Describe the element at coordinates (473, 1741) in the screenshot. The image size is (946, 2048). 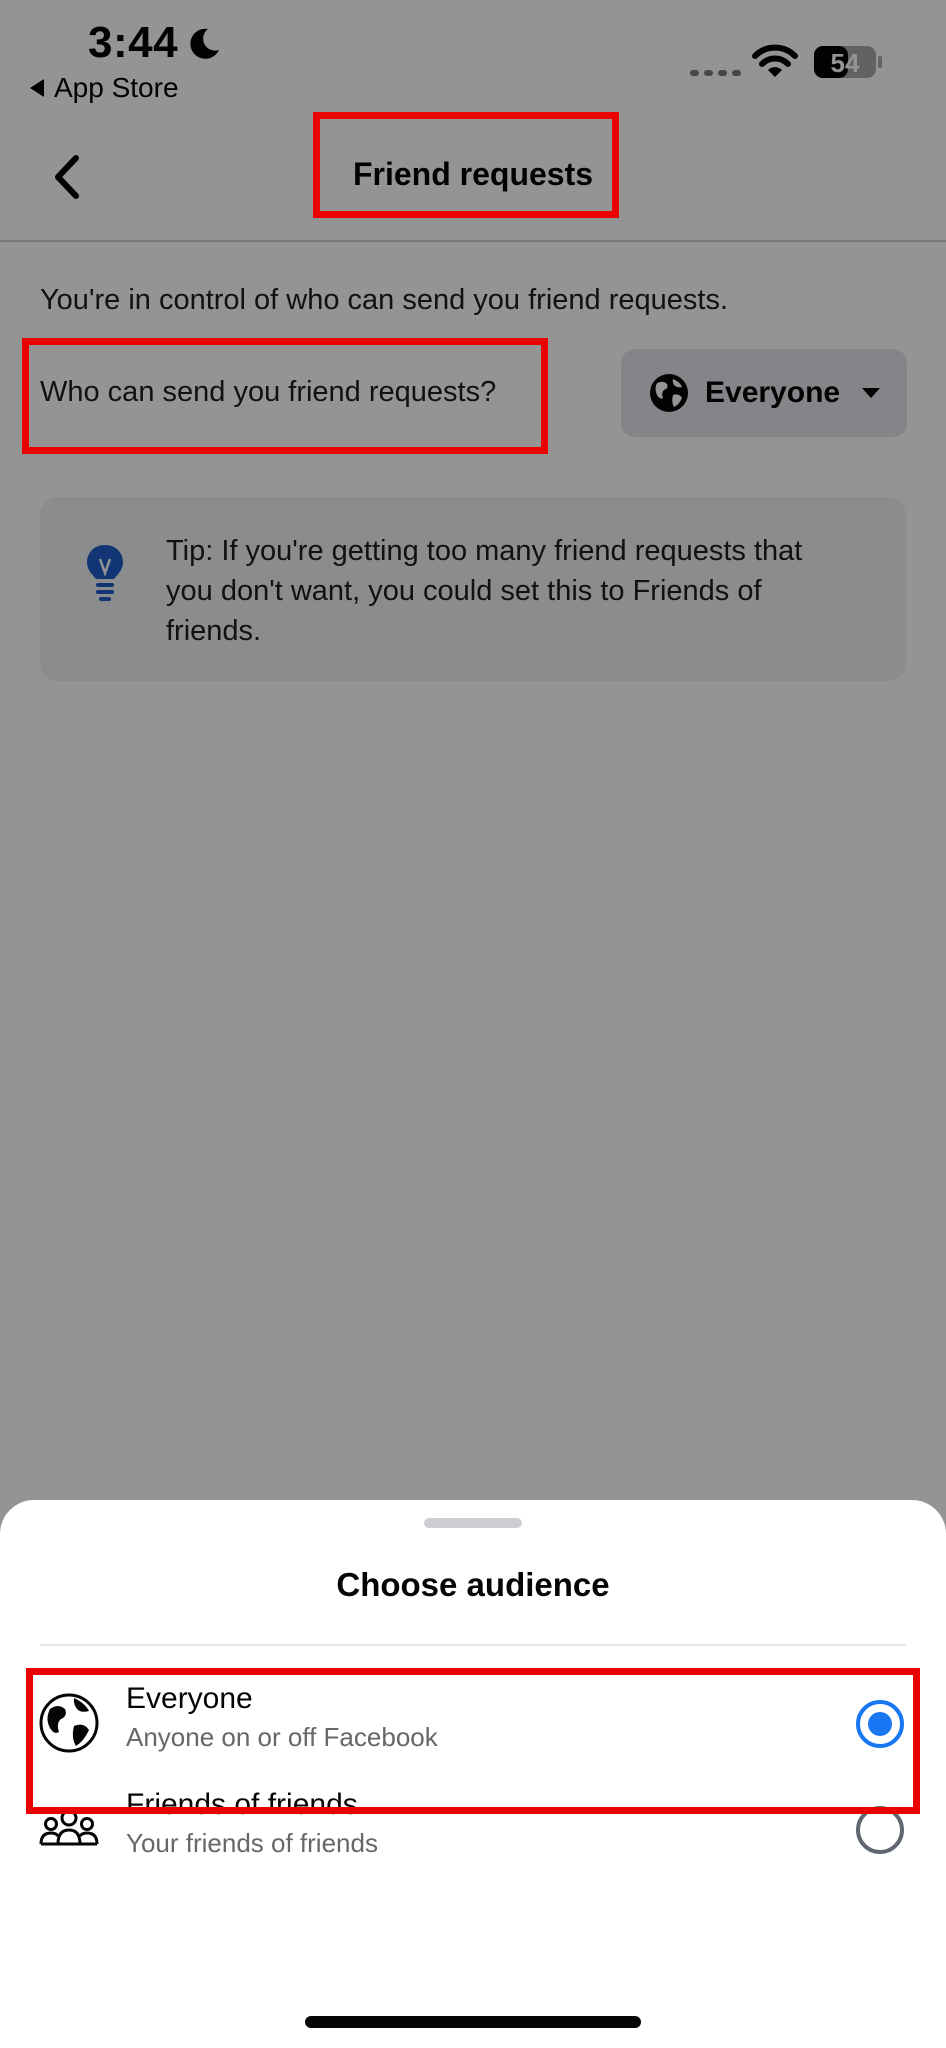
I see `highlight-option-everyone` at that location.